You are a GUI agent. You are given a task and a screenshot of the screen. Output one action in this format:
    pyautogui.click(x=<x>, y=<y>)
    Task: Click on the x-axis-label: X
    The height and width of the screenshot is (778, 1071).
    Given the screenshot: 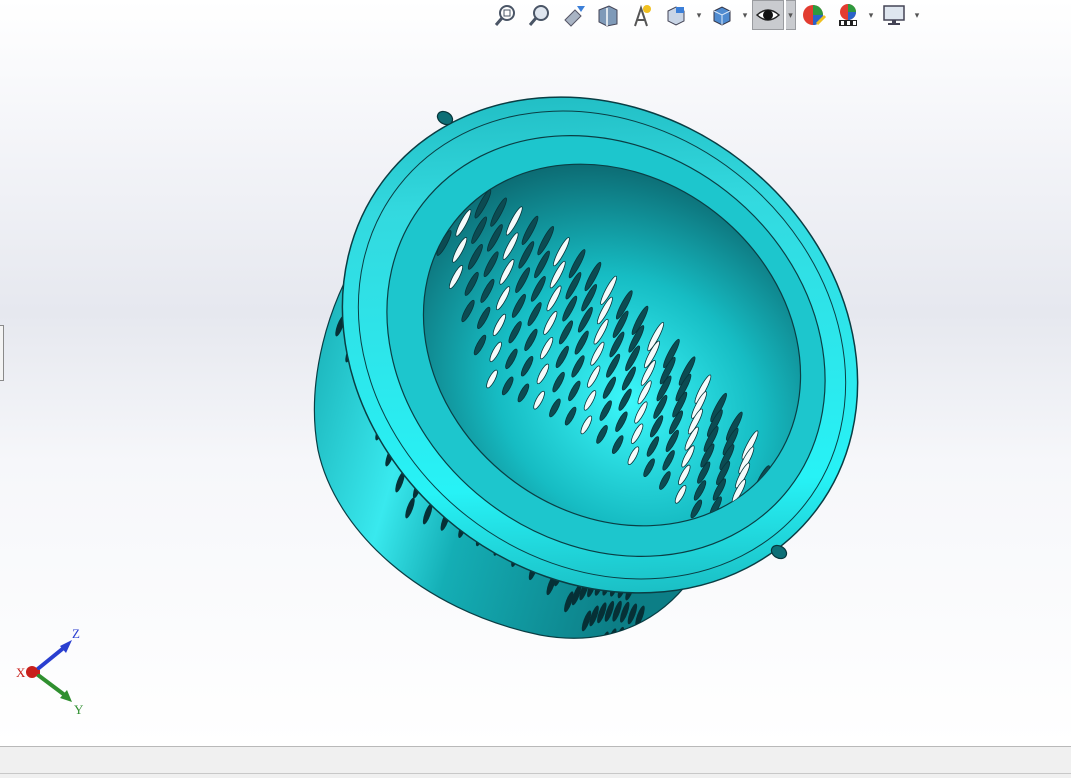 What is the action you would take?
    pyautogui.click(x=21, y=672)
    